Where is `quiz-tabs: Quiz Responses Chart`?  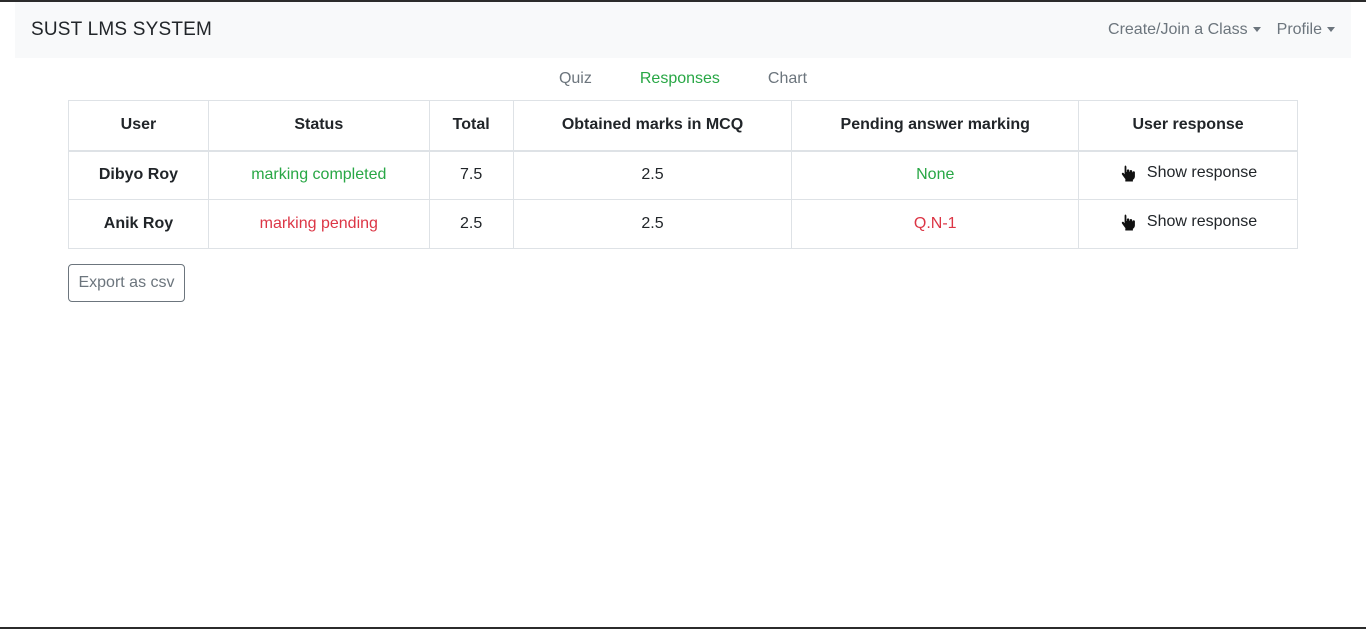
quiz-tabs: Quiz Responses Chart is located at coordinates (683, 79).